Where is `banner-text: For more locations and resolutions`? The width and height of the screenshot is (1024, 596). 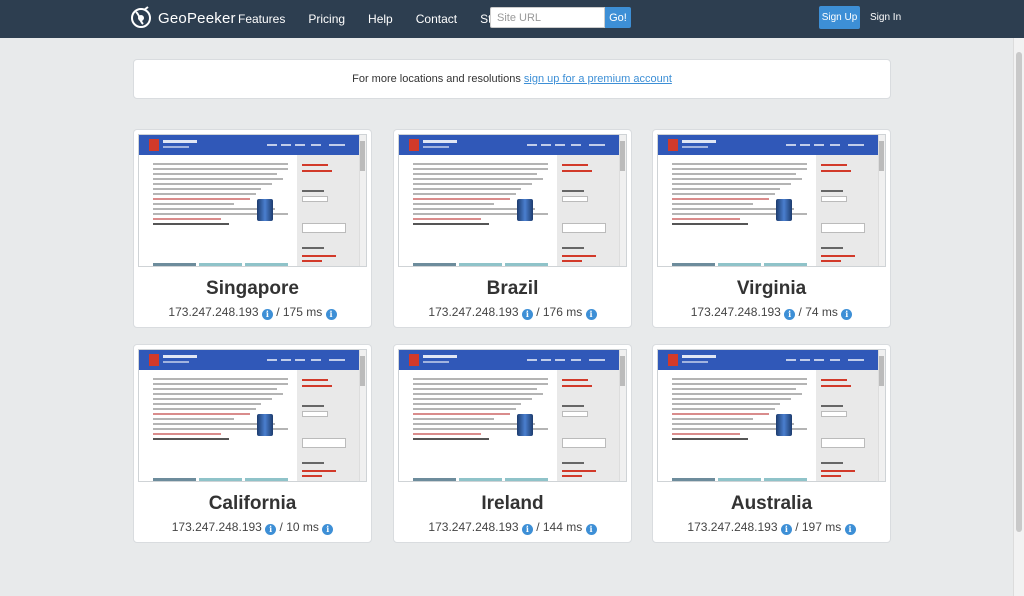
banner-text: For more locations and resolutions is located at coordinates (438, 79).